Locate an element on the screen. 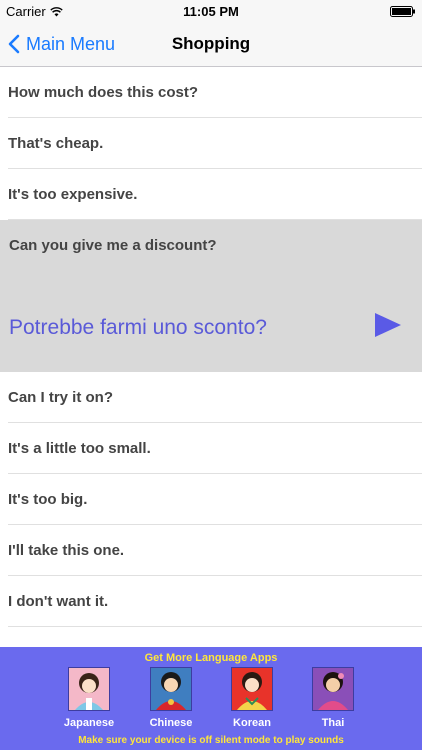 The image size is (422, 750). status-time: 11:05 PM is located at coordinates (211, 11).